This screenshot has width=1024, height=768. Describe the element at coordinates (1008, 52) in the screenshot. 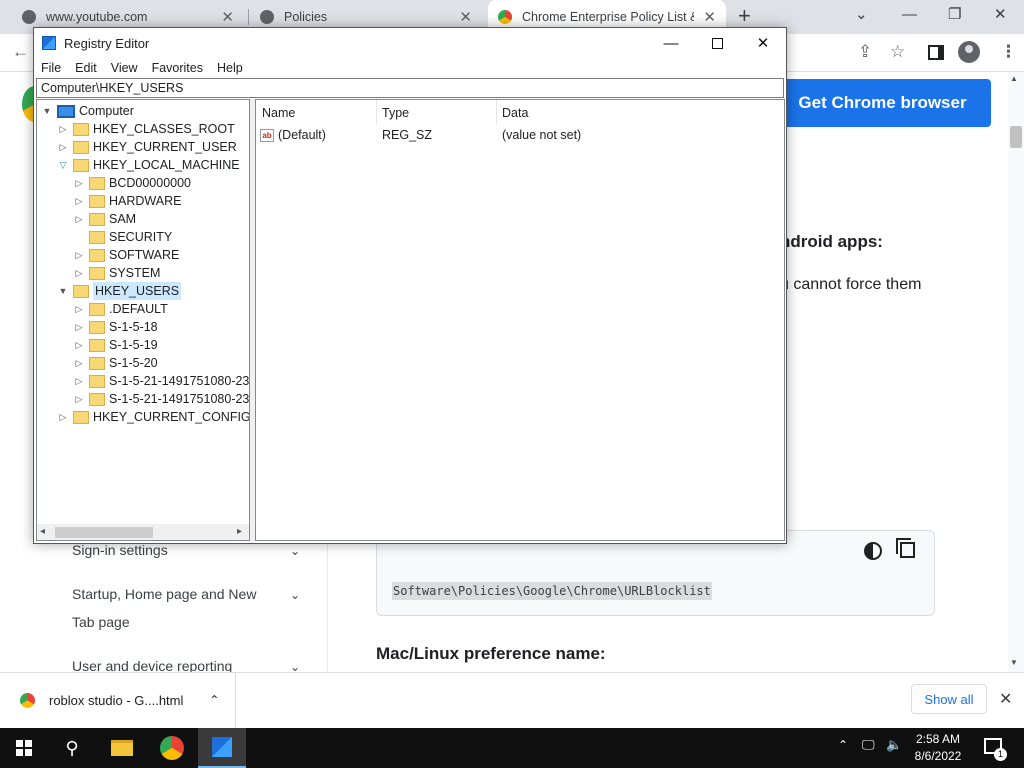

I see `more-menu-icon: ⋮` at that location.